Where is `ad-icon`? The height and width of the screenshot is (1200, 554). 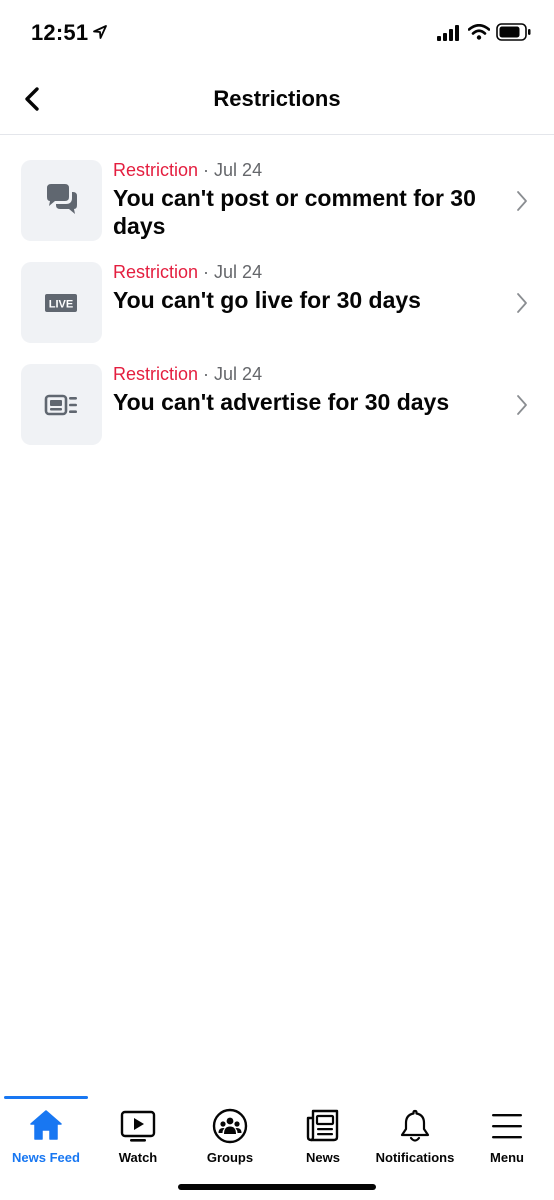
ad-icon is located at coordinates (60, 405).